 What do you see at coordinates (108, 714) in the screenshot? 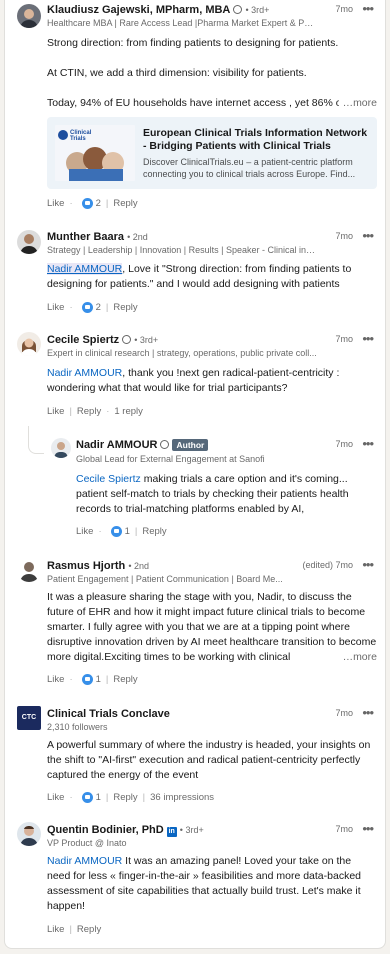
I see `commenter-name: Clinical Trials Conclave` at bounding box center [108, 714].